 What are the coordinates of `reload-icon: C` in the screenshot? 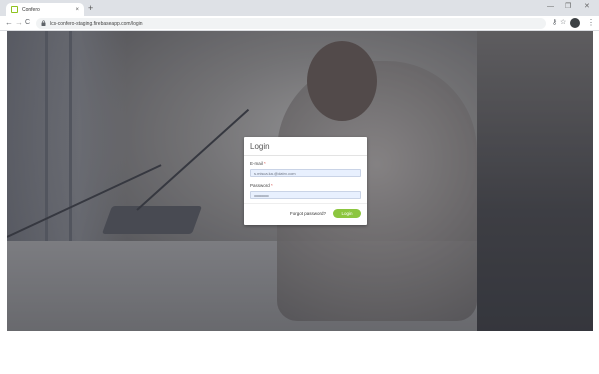 It's located at (27, 23).